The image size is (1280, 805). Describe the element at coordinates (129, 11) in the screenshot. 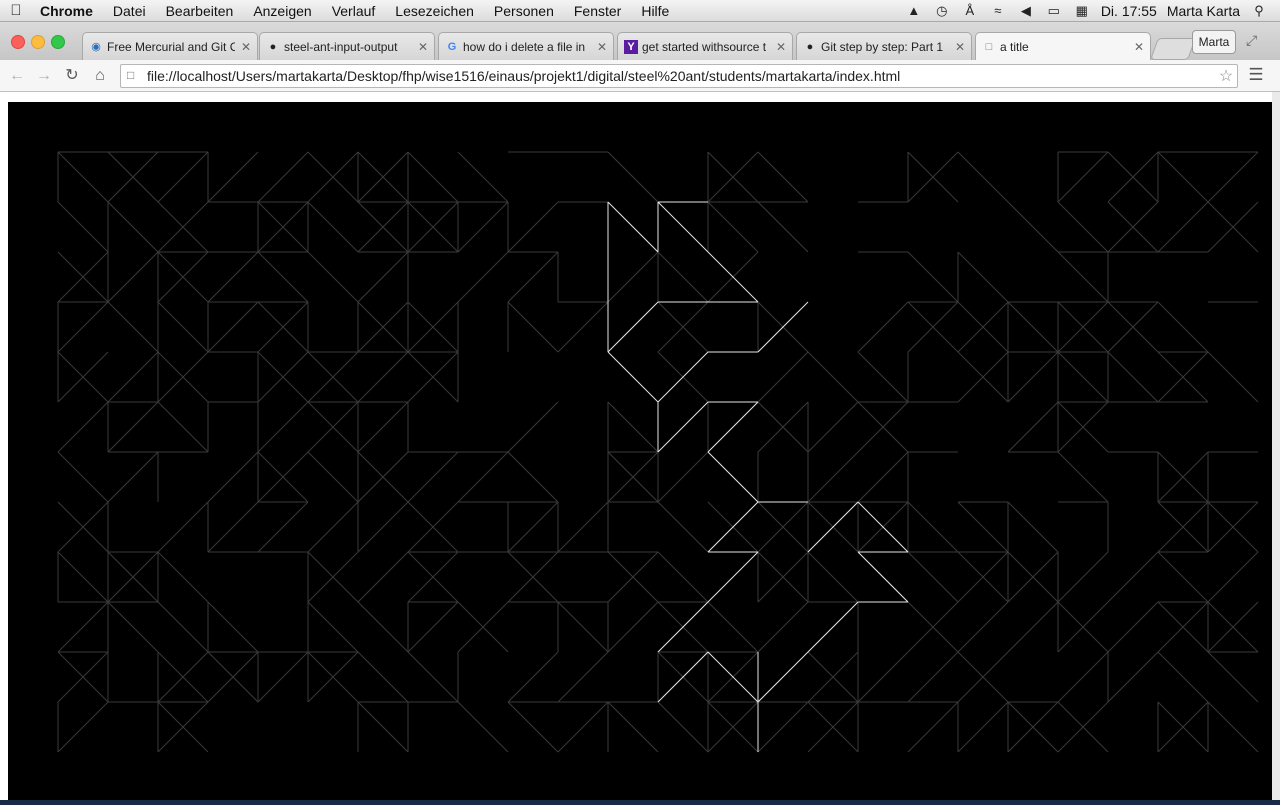

I see `menu-datei: Datei` at that location.